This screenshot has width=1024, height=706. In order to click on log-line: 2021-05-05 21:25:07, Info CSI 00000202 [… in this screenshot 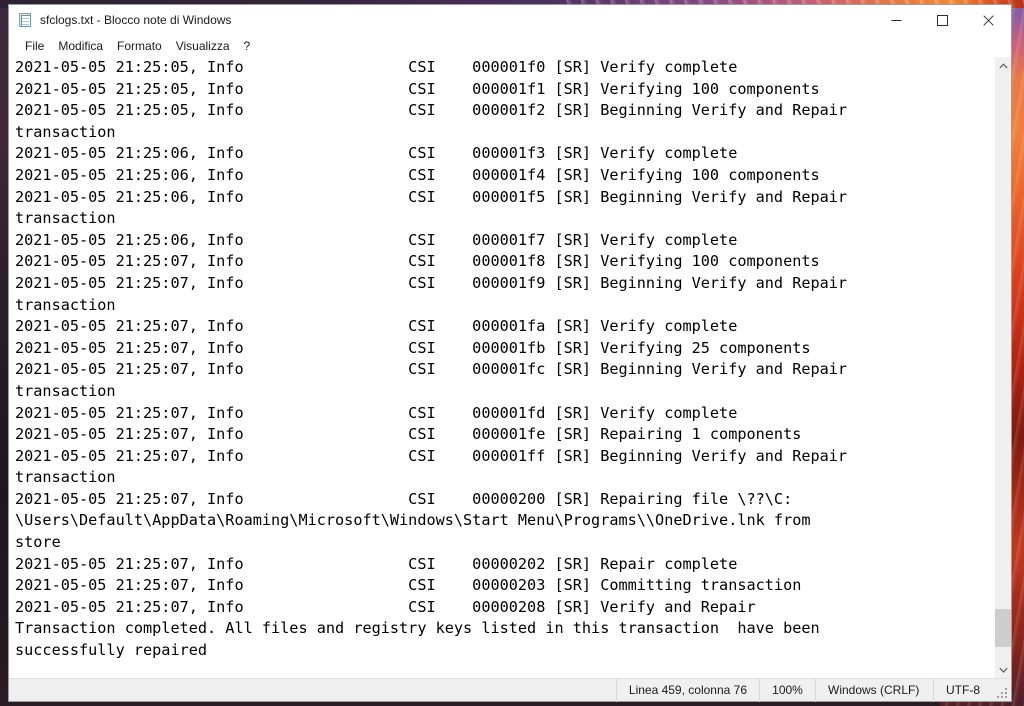, I will do `click(376, 563)`.